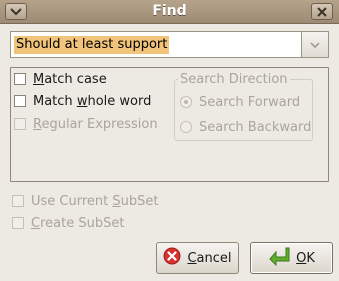  I want to click on create-subset-option: Create SubSet, so click(68, 223).